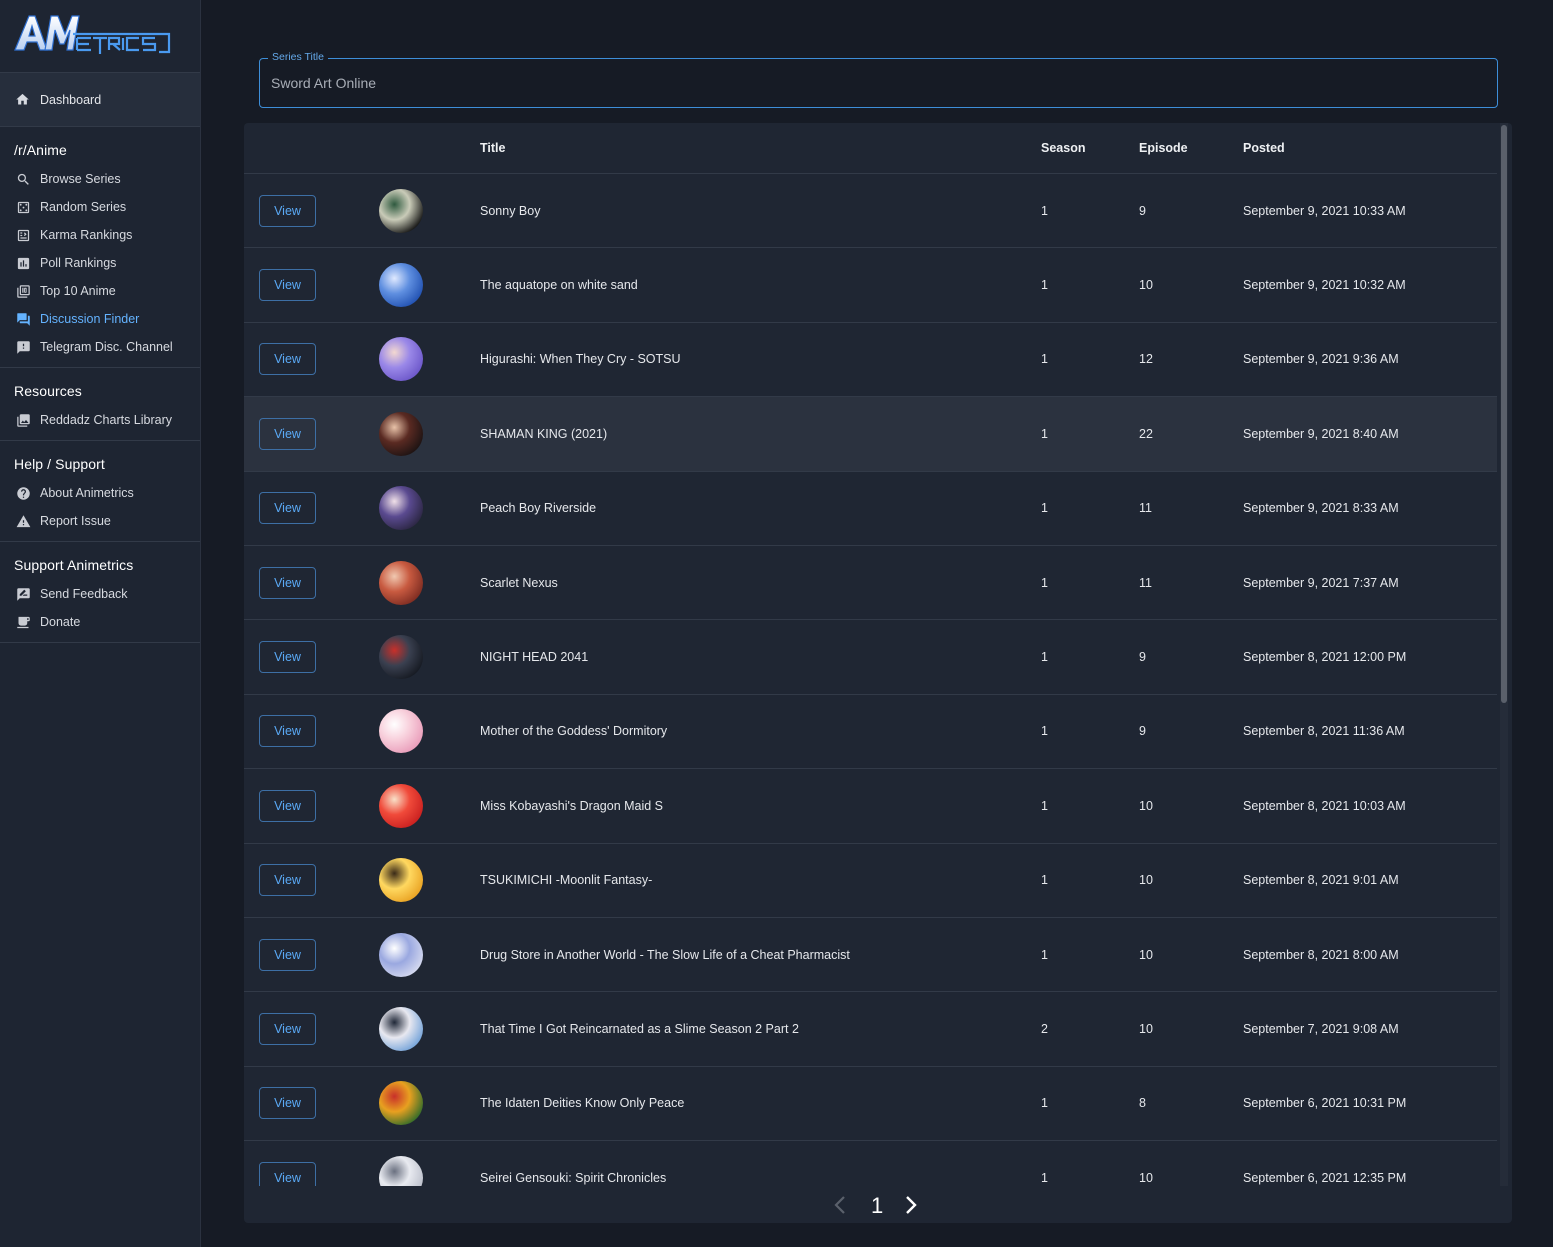 The height and width of the screenshot is (1247, 1553). I want to click on sidebar-item-dashboard: Dashboard, so click(100, 100).